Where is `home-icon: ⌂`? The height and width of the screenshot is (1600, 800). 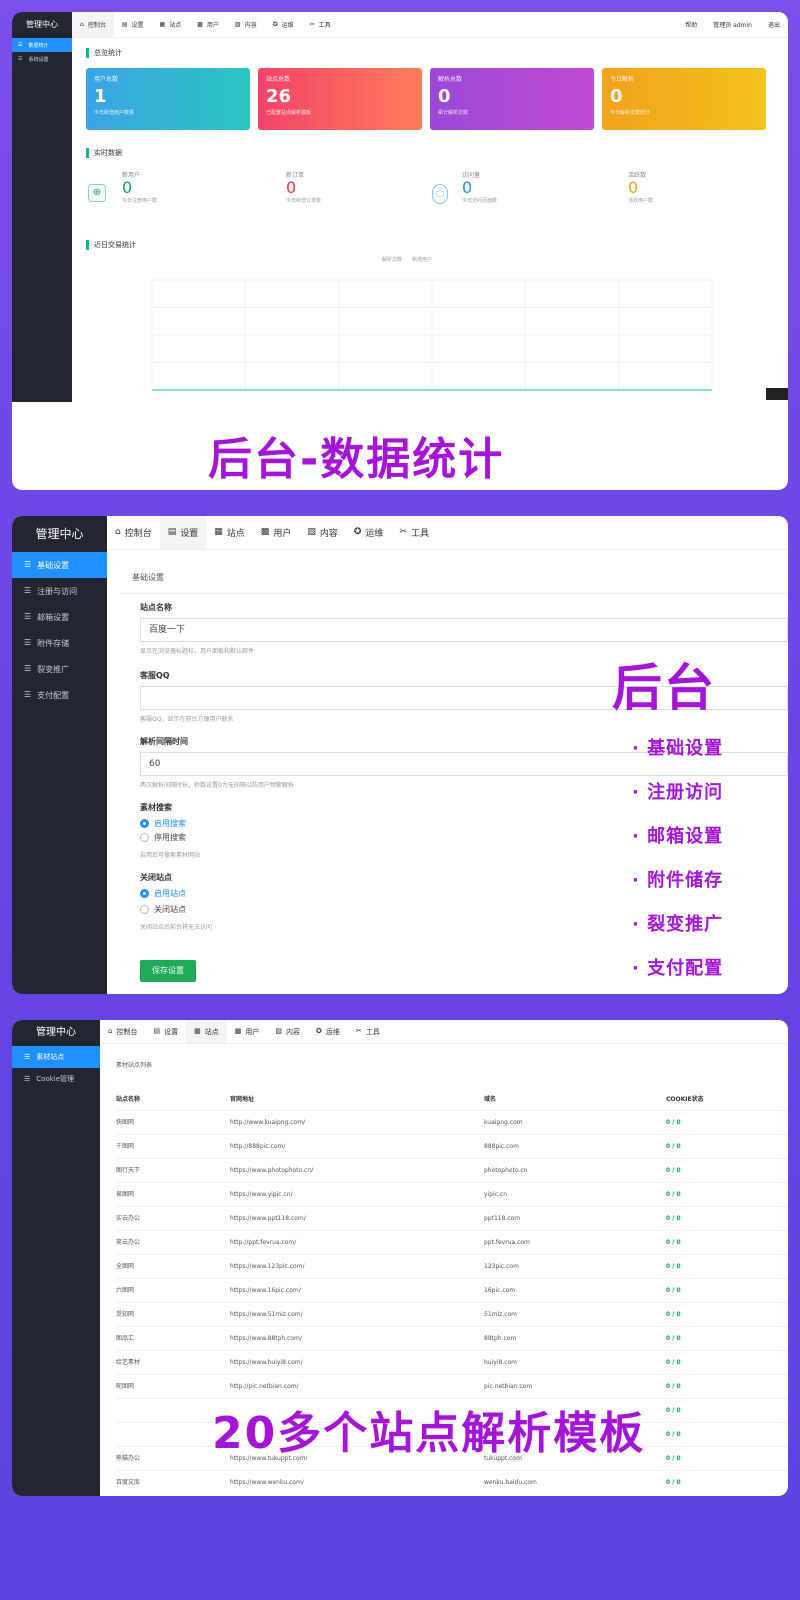
home-icon: ⌂ is located at coordinates (82, 24).